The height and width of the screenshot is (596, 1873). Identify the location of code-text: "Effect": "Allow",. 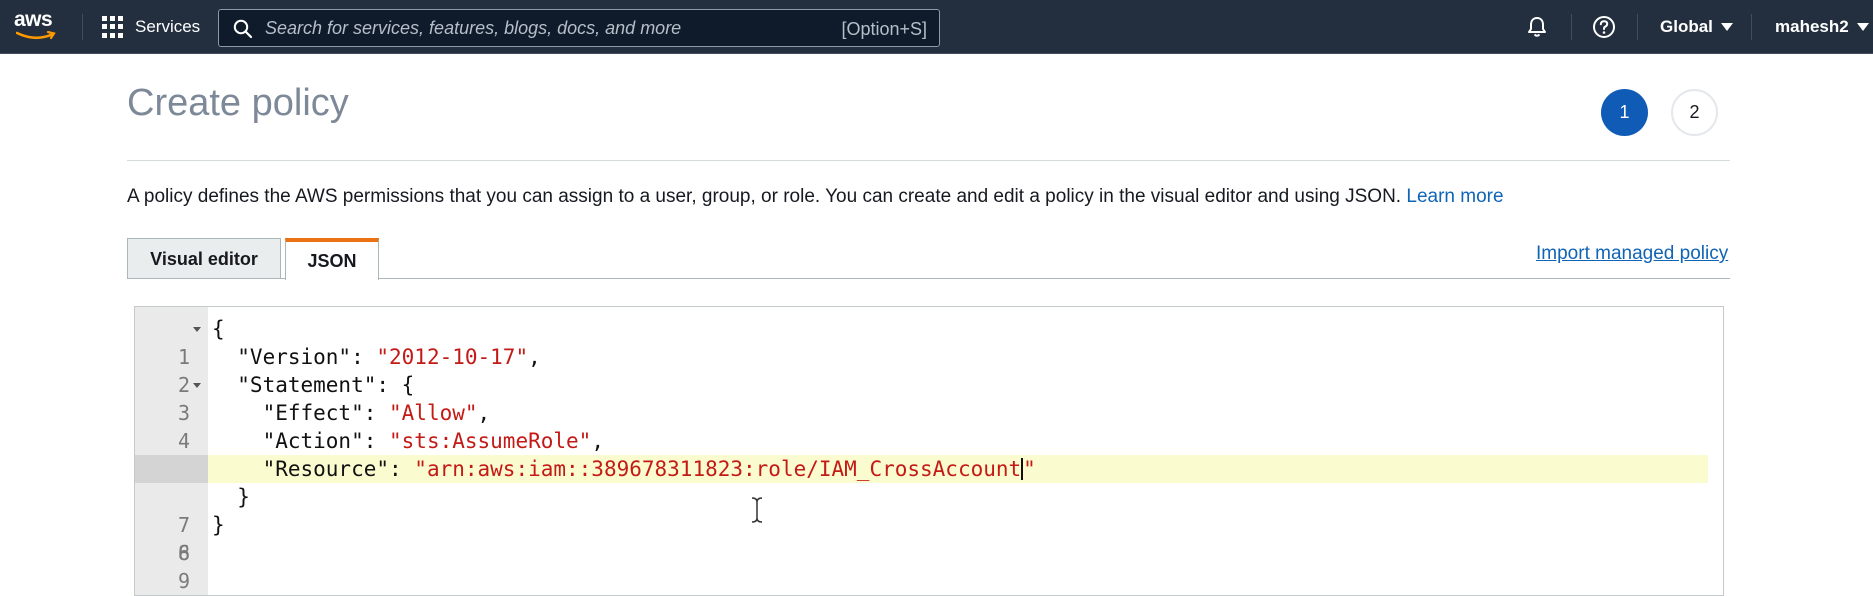
(351, 413).